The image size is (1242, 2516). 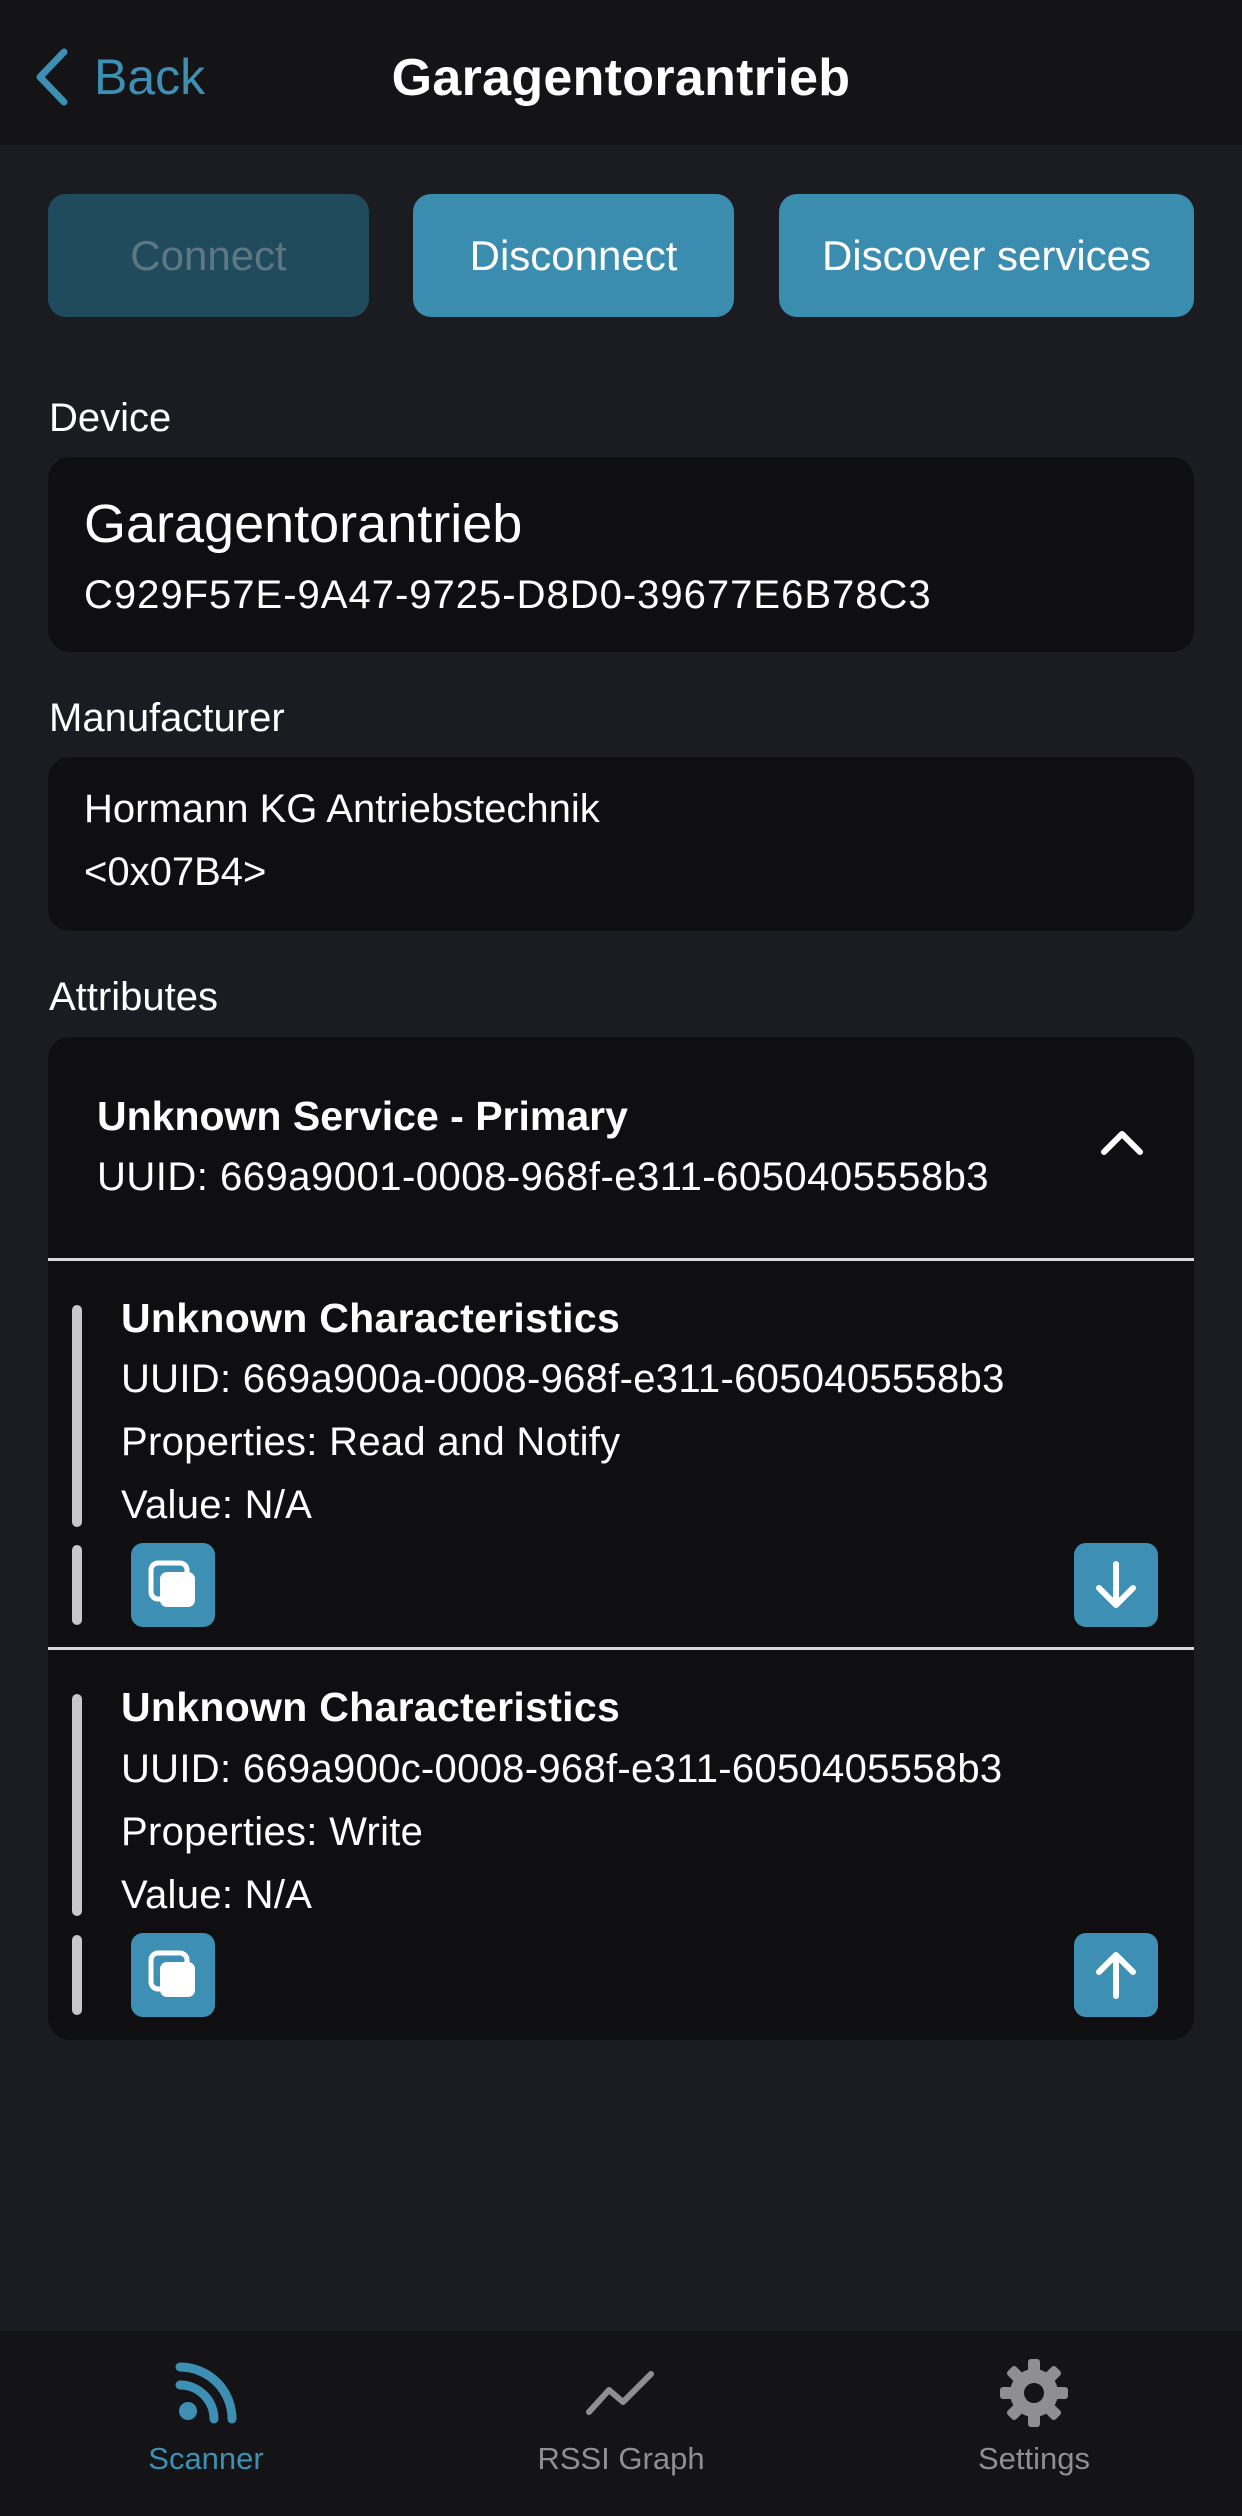 I want to click on tab-rssi-graph: RSSI Graph, so click(x=621, y=2423).